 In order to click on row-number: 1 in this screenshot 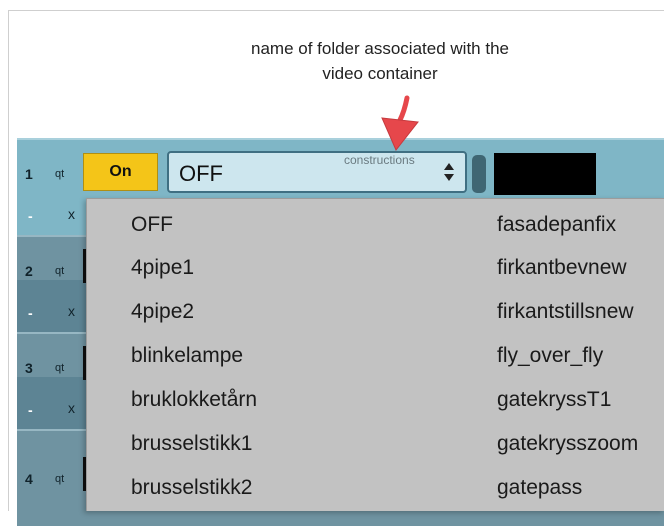, I will do `click(29, 174)`.